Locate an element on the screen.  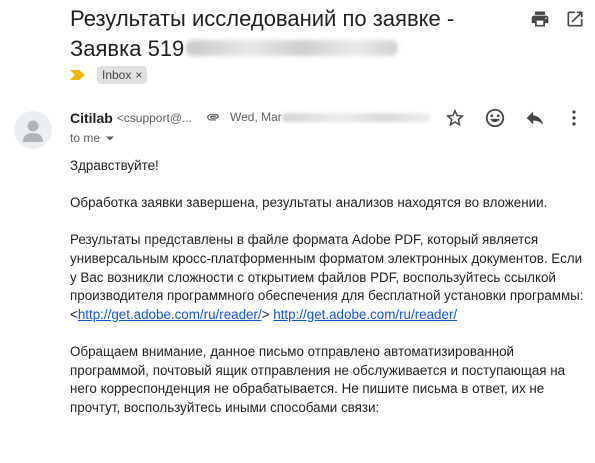
inbox-label-chip: Inbox × is located at coordinates (122, 75).